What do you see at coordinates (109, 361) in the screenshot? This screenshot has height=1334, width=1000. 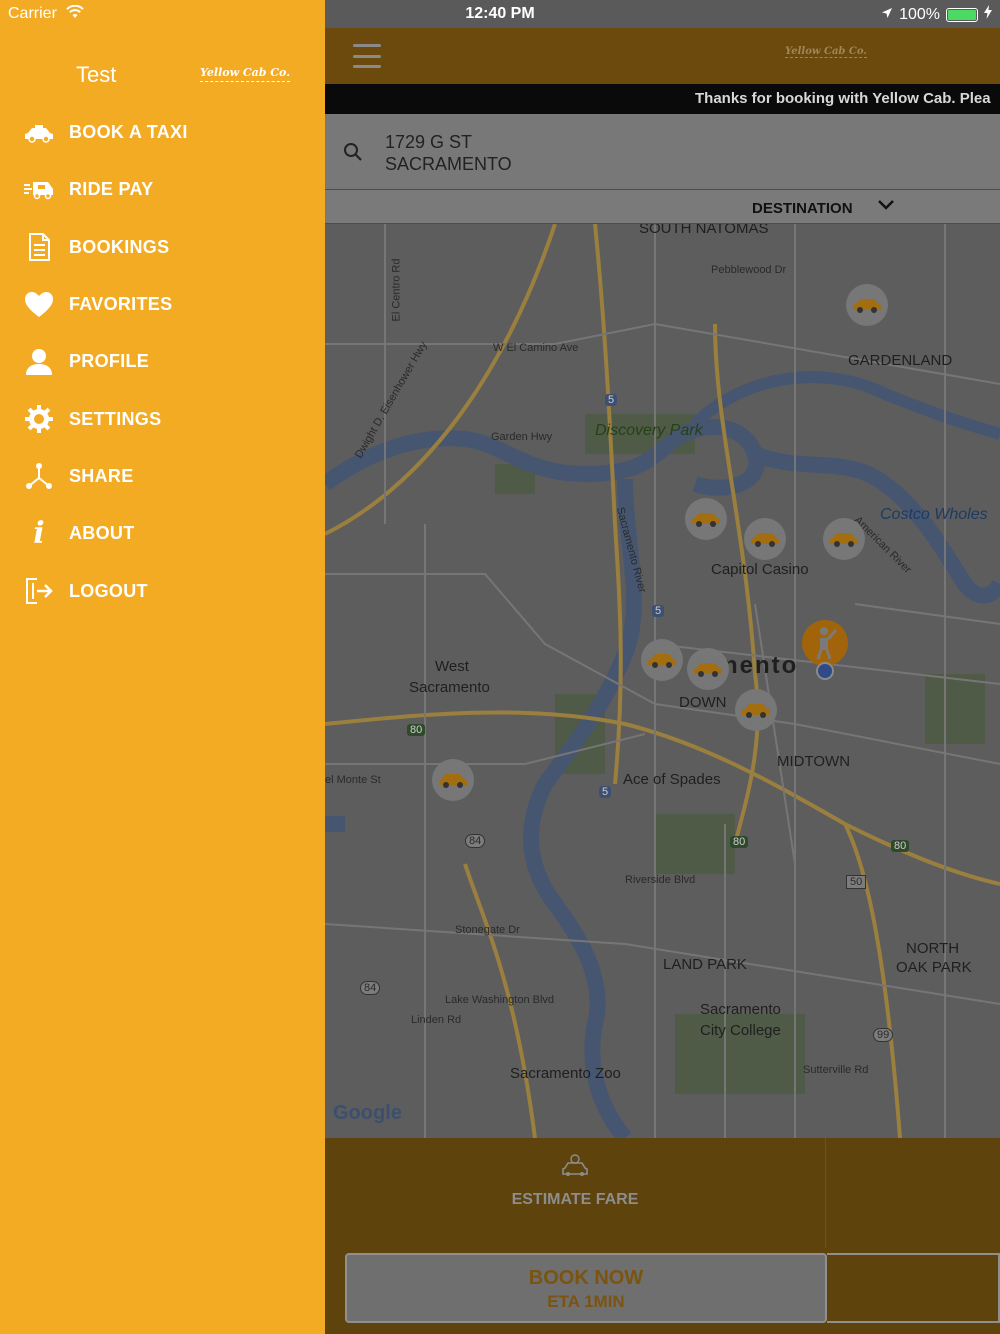 I see `menu-label: PROFILE` at bounding box center [109, 361].